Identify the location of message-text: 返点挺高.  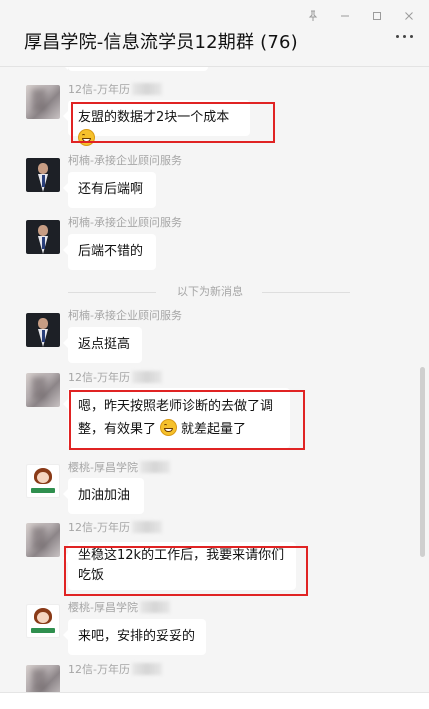
(104, 344).